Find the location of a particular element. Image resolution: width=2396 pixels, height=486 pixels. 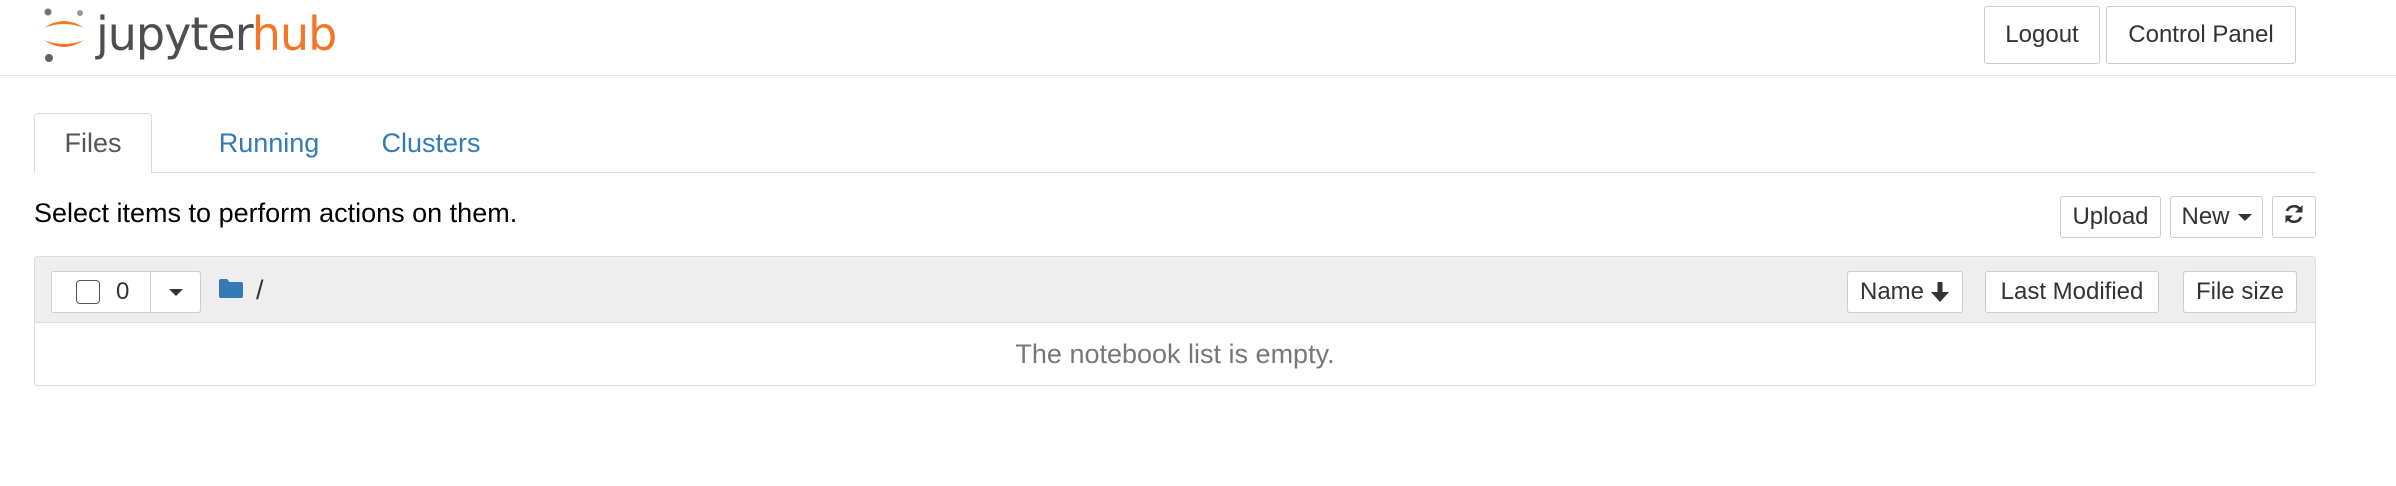

selection-hint: Select items to perform actions on them. is located at coordinates (276, 213).